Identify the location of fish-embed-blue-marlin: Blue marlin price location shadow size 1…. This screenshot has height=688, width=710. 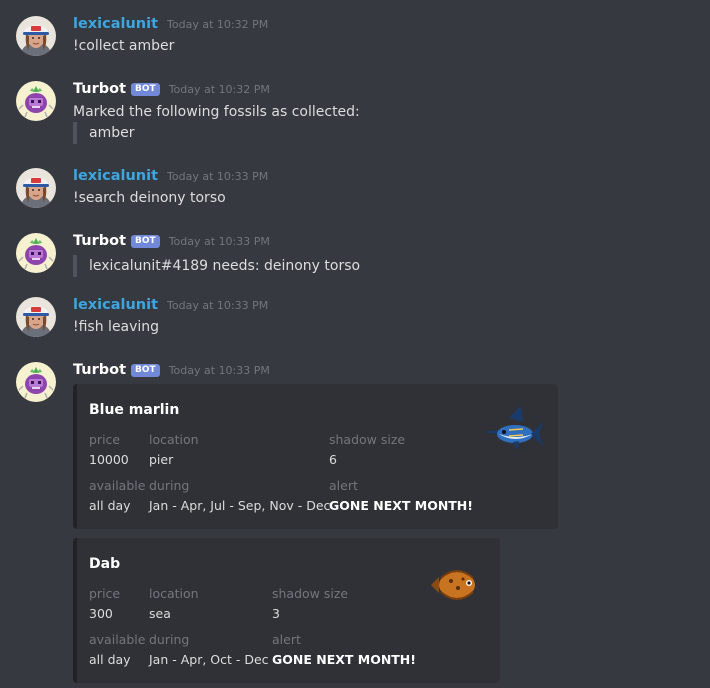
(315, 456).